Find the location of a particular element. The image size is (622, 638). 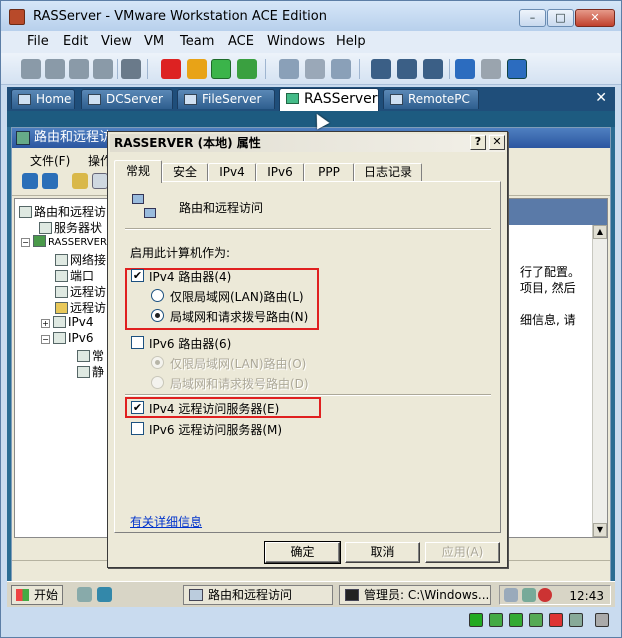

expand-icon: + is located at coordinates (45, 323).